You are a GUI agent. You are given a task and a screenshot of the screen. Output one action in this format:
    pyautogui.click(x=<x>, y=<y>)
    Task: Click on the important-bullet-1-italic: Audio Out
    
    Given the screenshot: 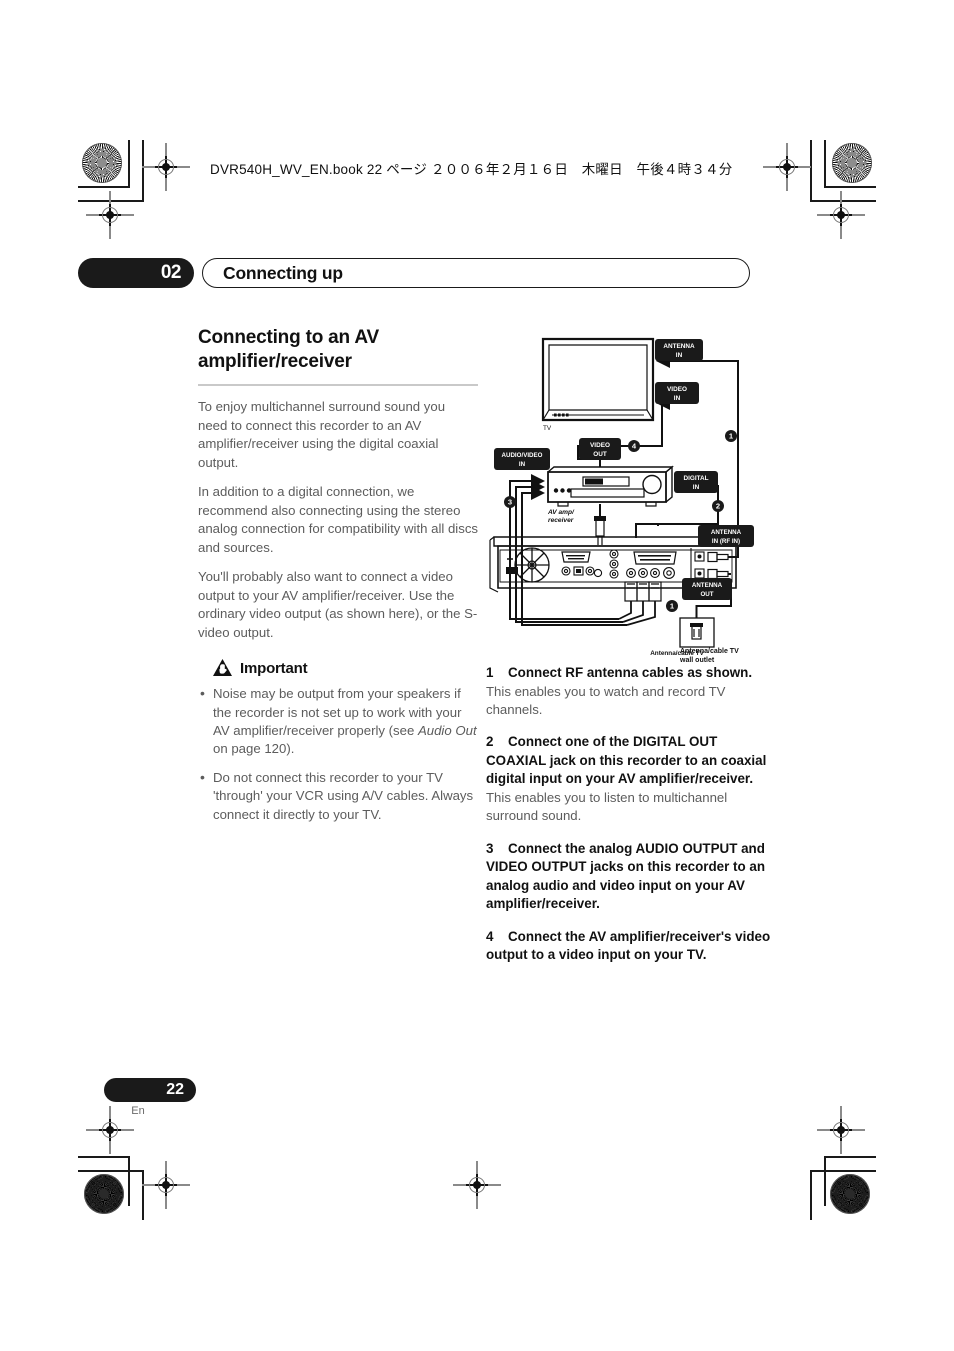 What is the action you would take?
    pyautogui.click(x=447, y=730)
    